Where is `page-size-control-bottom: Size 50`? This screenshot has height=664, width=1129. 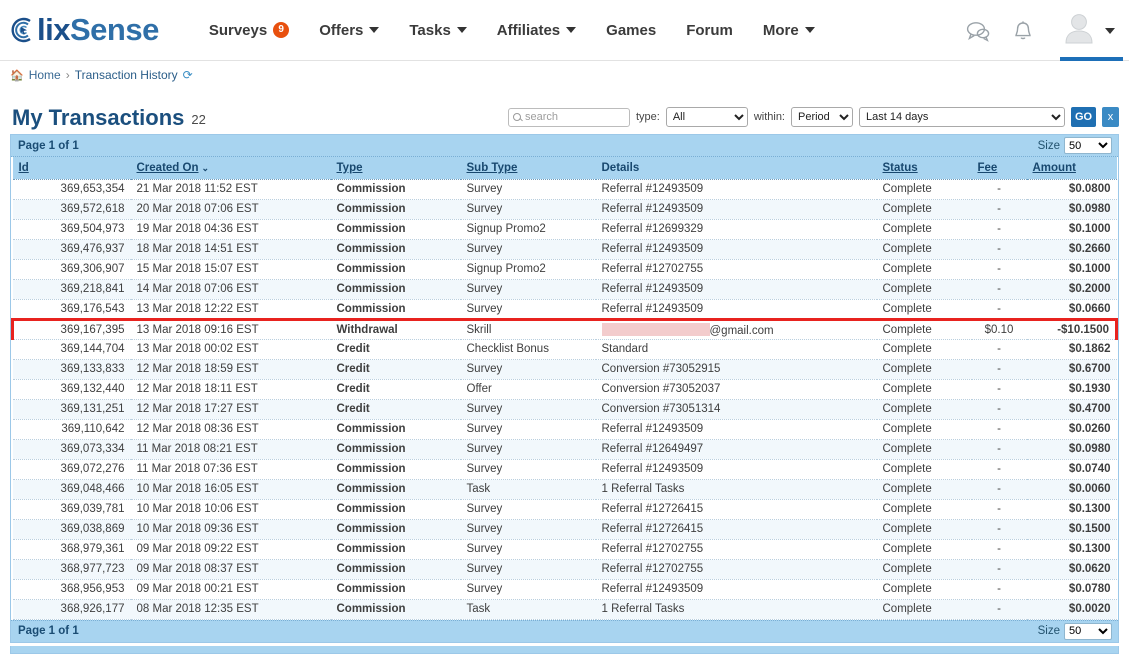 page-size-control-bottom: Size 50 is located at coordinates (1074, 631).